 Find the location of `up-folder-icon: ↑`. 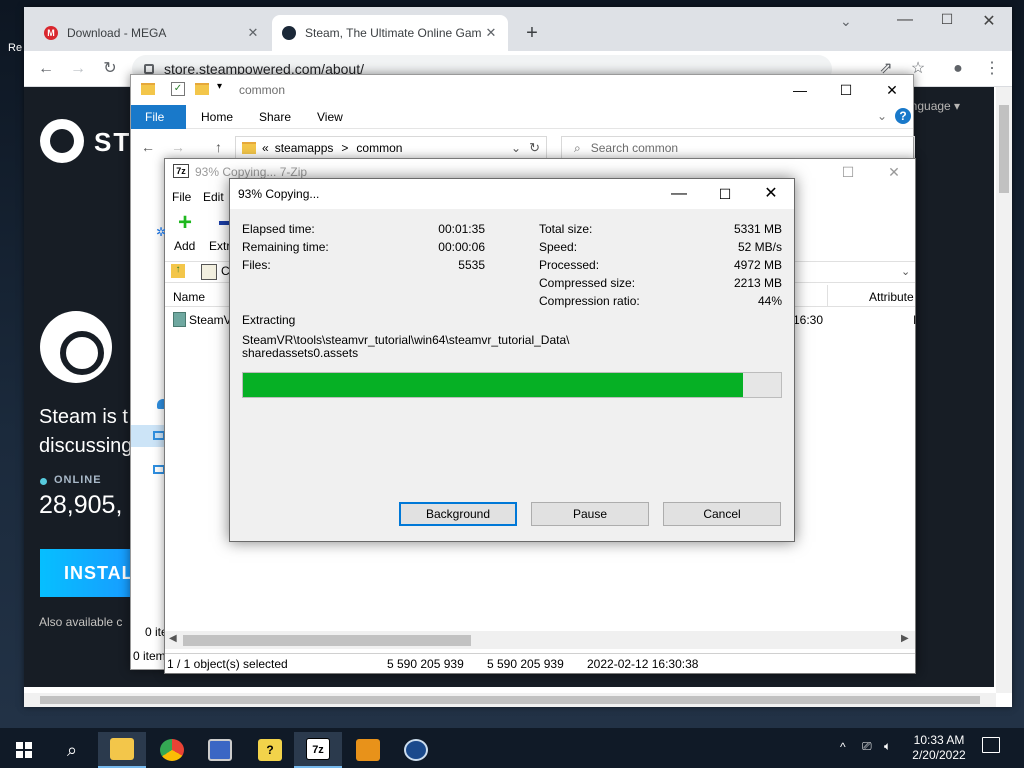

up-folder-icon: ↑ is located at coordinates (178, 271).